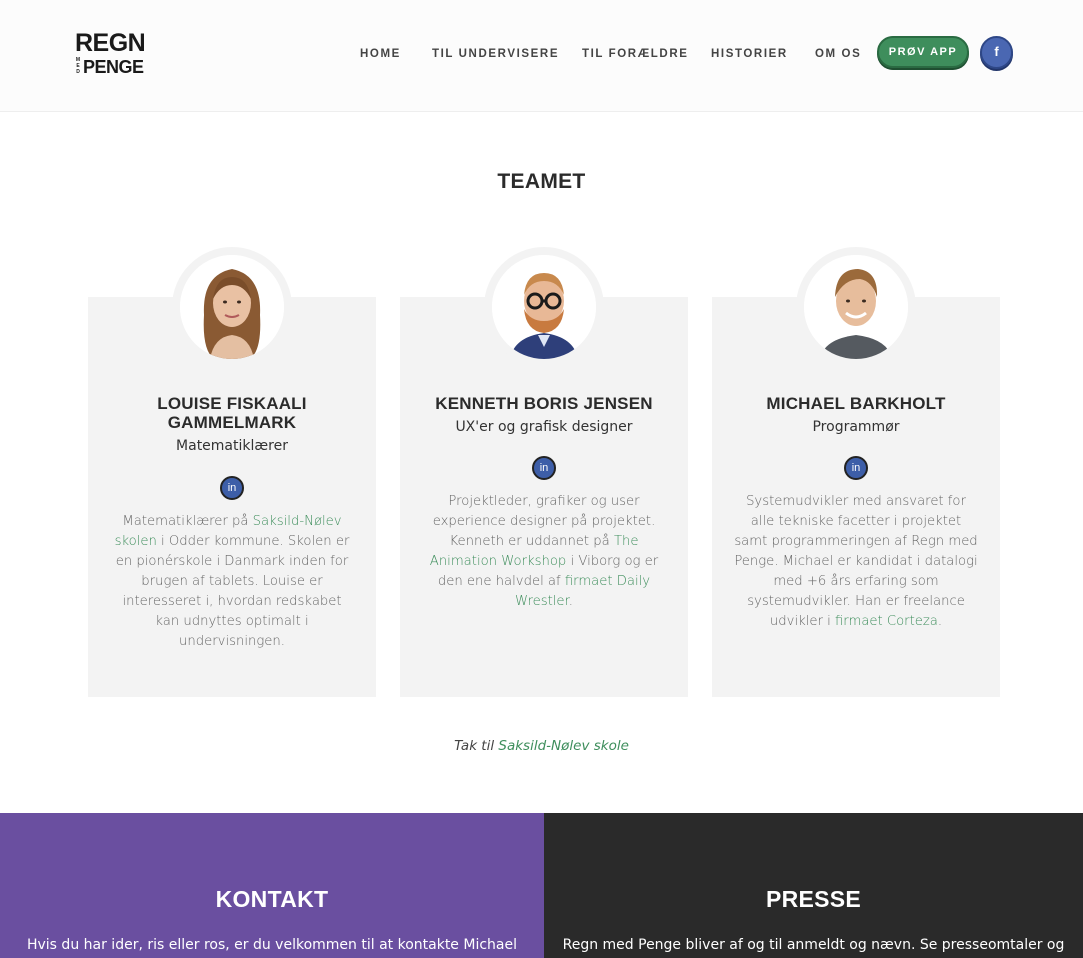  I want to click on thanks-line: Tak til Saksild-Nølev skole, so click(541, 746).